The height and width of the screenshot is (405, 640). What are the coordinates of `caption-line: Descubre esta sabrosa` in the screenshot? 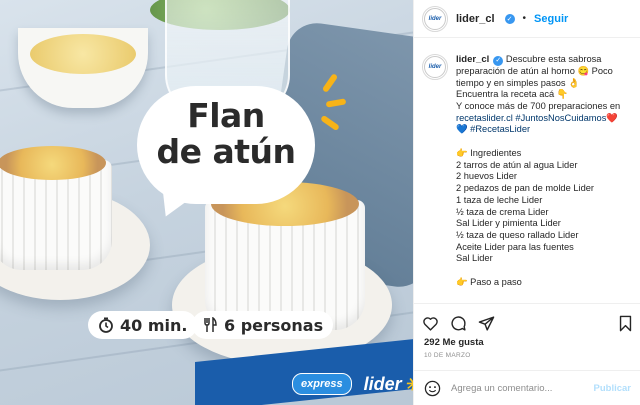 It's located at (553, 59).